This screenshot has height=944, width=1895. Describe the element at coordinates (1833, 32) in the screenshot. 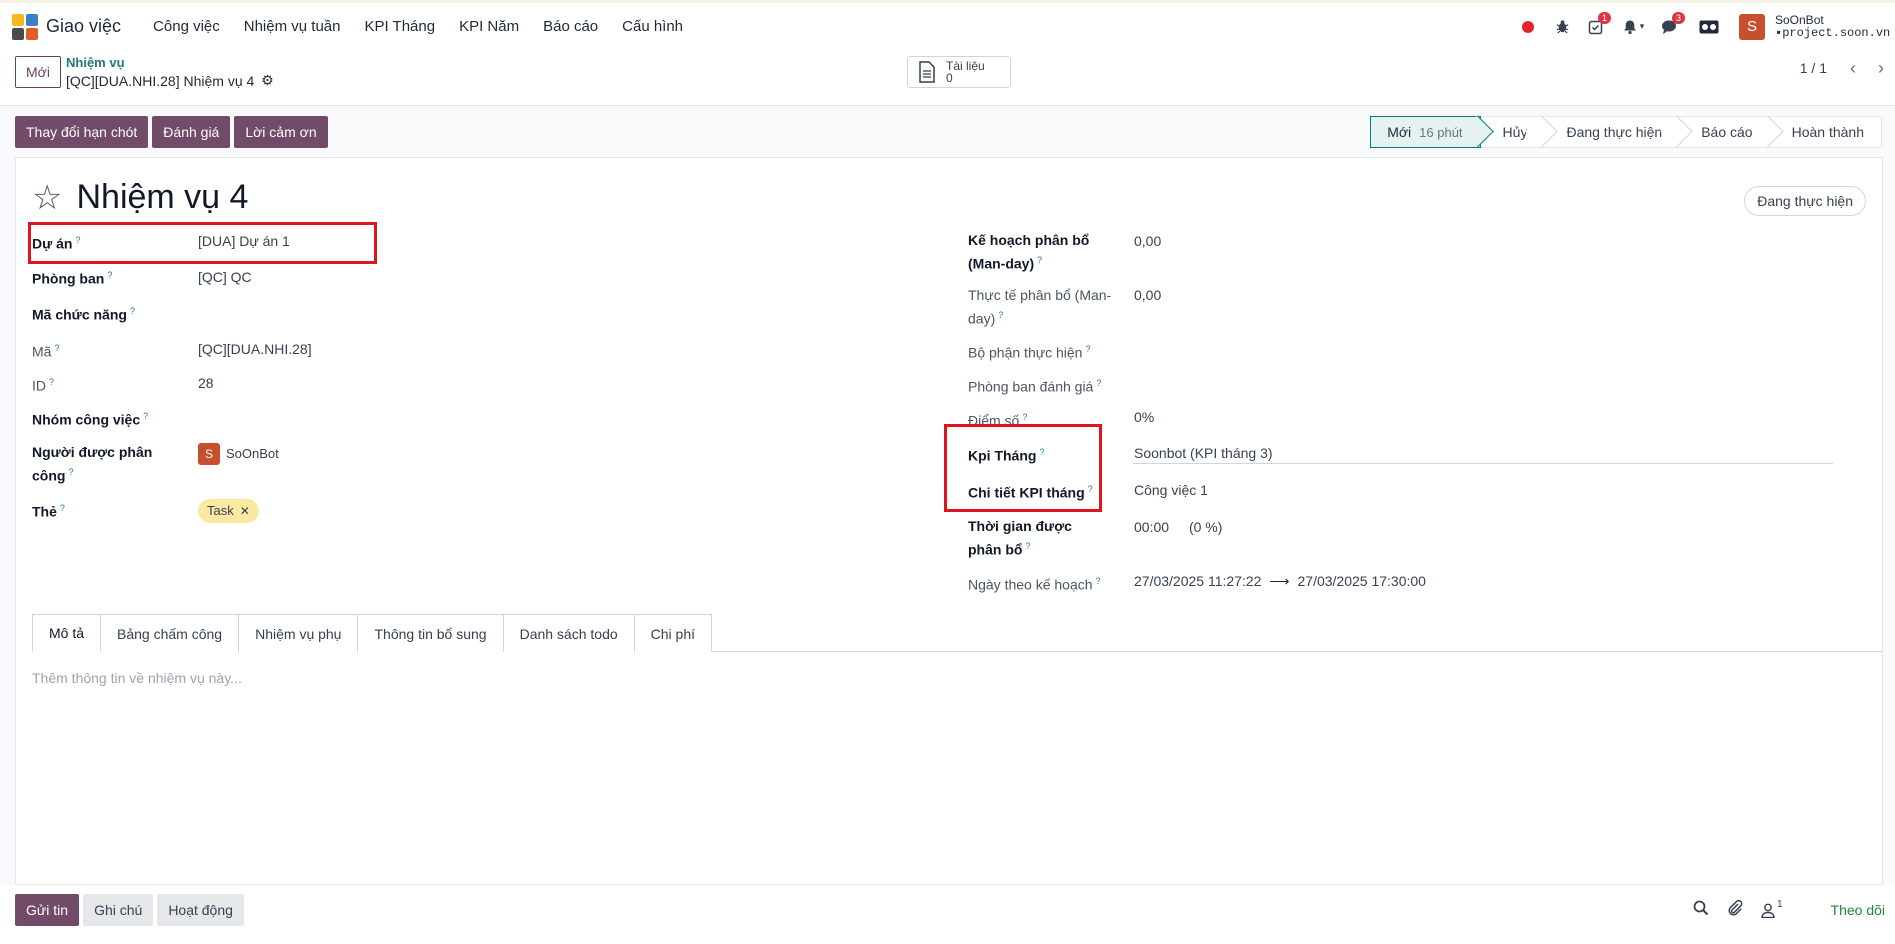

I see `database-name: ▪project.soon.vn` at that location.